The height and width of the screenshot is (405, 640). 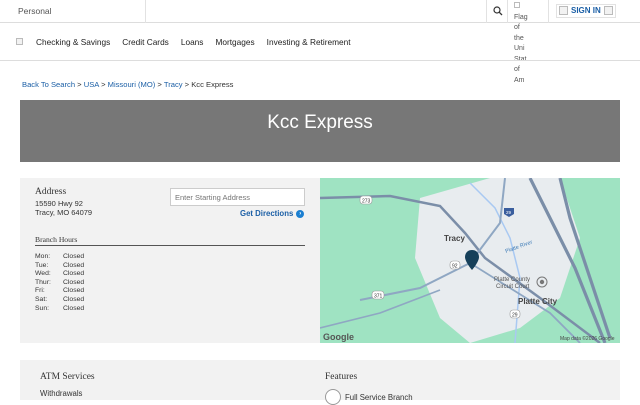 What do you see at coordinates (341, 377) in the screenshot?
I see `features-title: Features` at bounding box center [341, 377].